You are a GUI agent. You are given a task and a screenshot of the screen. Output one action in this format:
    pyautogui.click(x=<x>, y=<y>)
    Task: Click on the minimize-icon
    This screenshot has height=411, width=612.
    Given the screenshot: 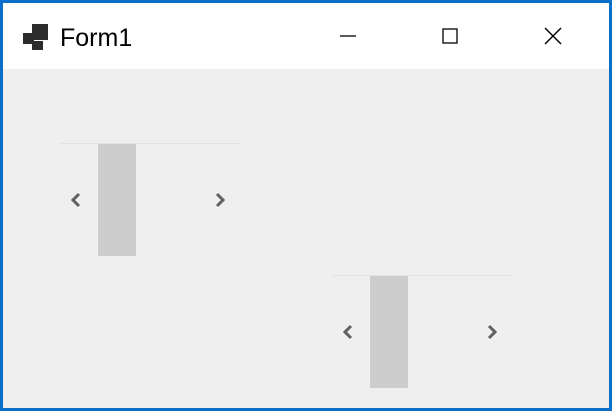 What is the action you would take?
    pyautogui.click(x=348, y=36)
    